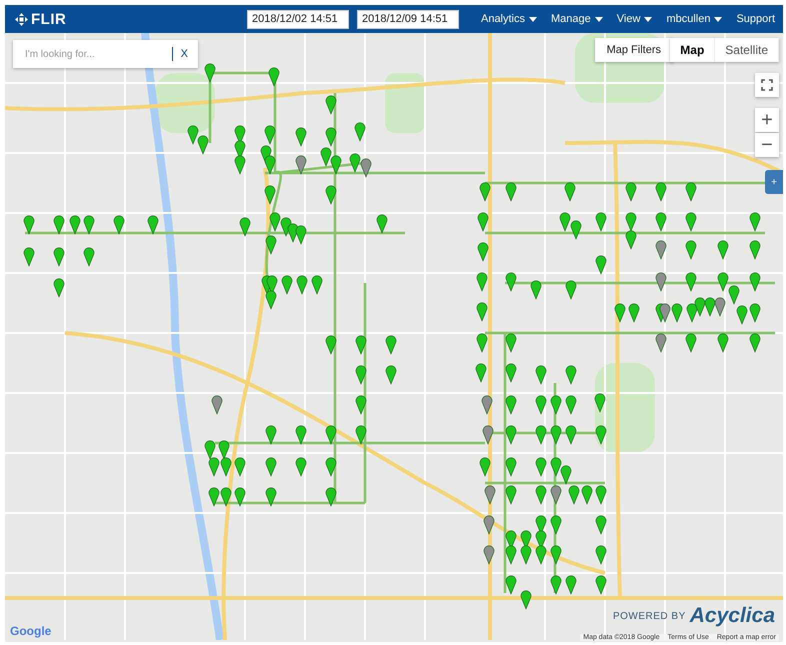  What do you see at coordinates (633, 50) in the screenshot?
I see `map-filters-button: Map Filters` at bounding box center [633, 50].